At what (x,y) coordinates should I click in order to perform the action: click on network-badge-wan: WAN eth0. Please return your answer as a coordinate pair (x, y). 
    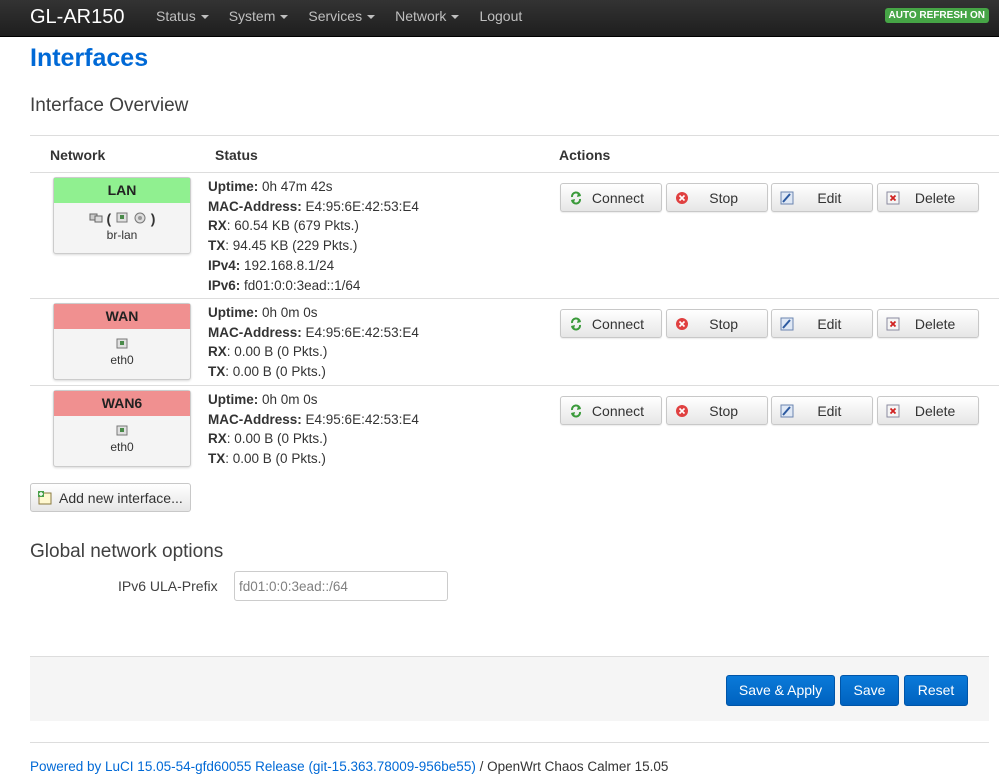
    Looking at the image, I should click on (122, 341).